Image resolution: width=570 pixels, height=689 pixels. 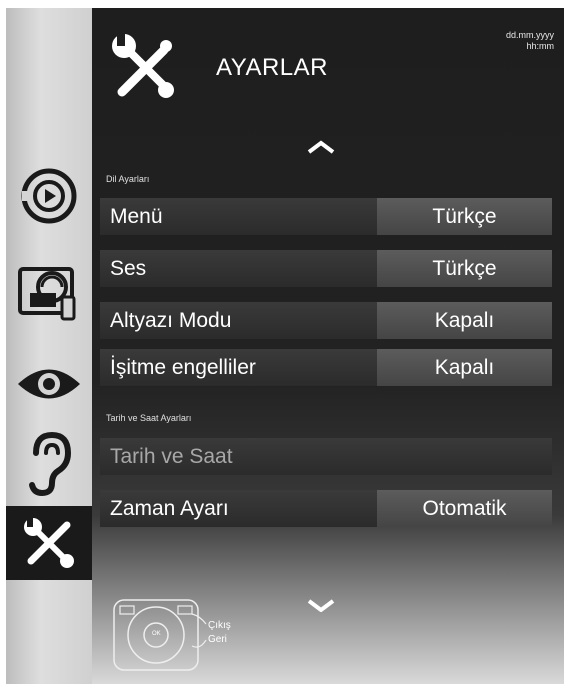 I want to click on setting-row-audio: Ses Türkçe, so click(x=326, y=268).